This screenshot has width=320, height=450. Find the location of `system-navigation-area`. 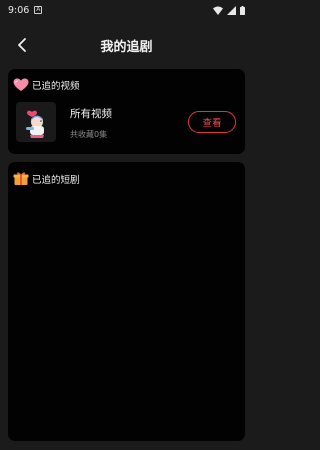

system-navigation-area is located at coordinates (126, 446).